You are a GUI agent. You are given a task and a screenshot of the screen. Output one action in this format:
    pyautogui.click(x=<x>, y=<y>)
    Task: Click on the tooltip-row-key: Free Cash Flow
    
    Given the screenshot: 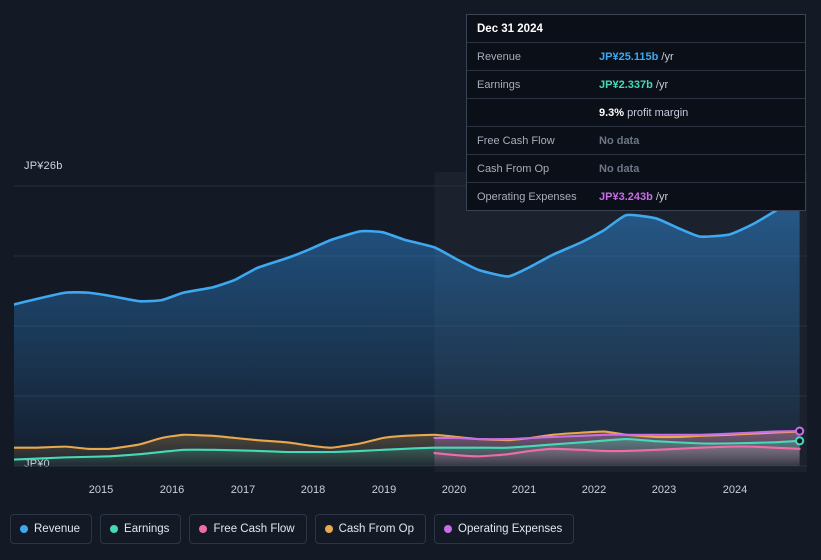 What is the action you would take?
    pyautogui.click(x=516, y=140)
    